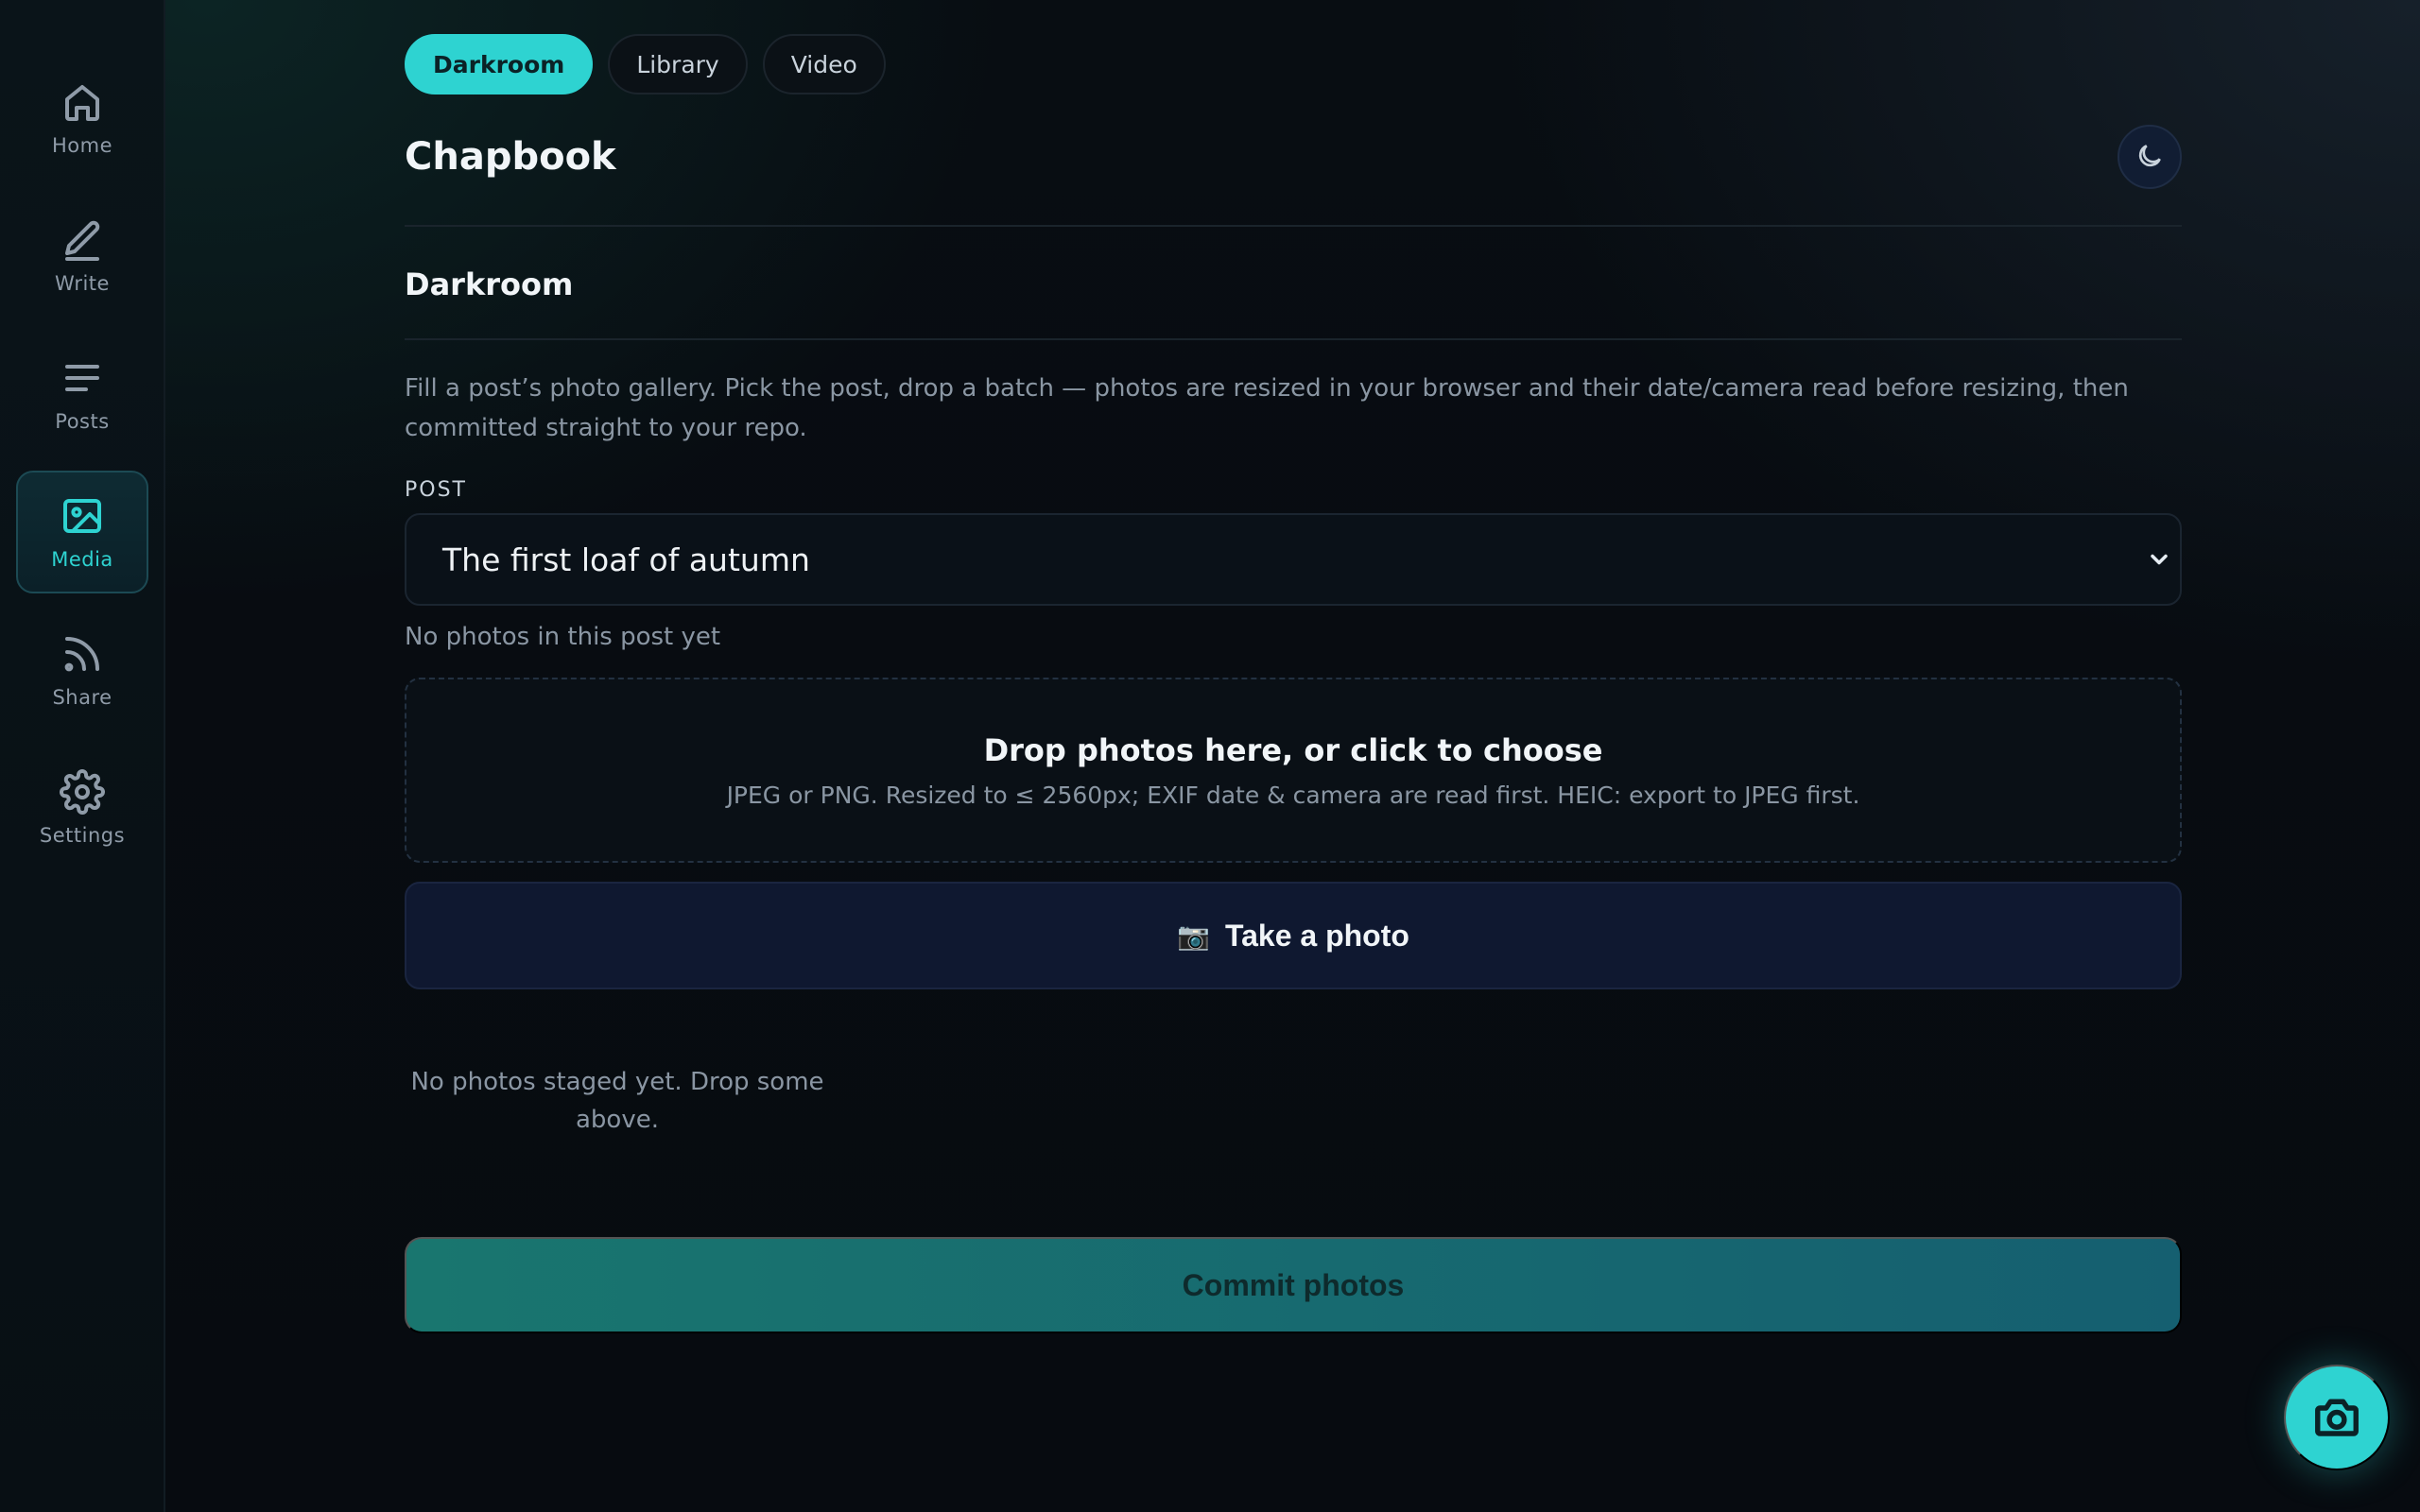  I want to click on post-select-value: The first loaf of autumn, so click(626, 559).